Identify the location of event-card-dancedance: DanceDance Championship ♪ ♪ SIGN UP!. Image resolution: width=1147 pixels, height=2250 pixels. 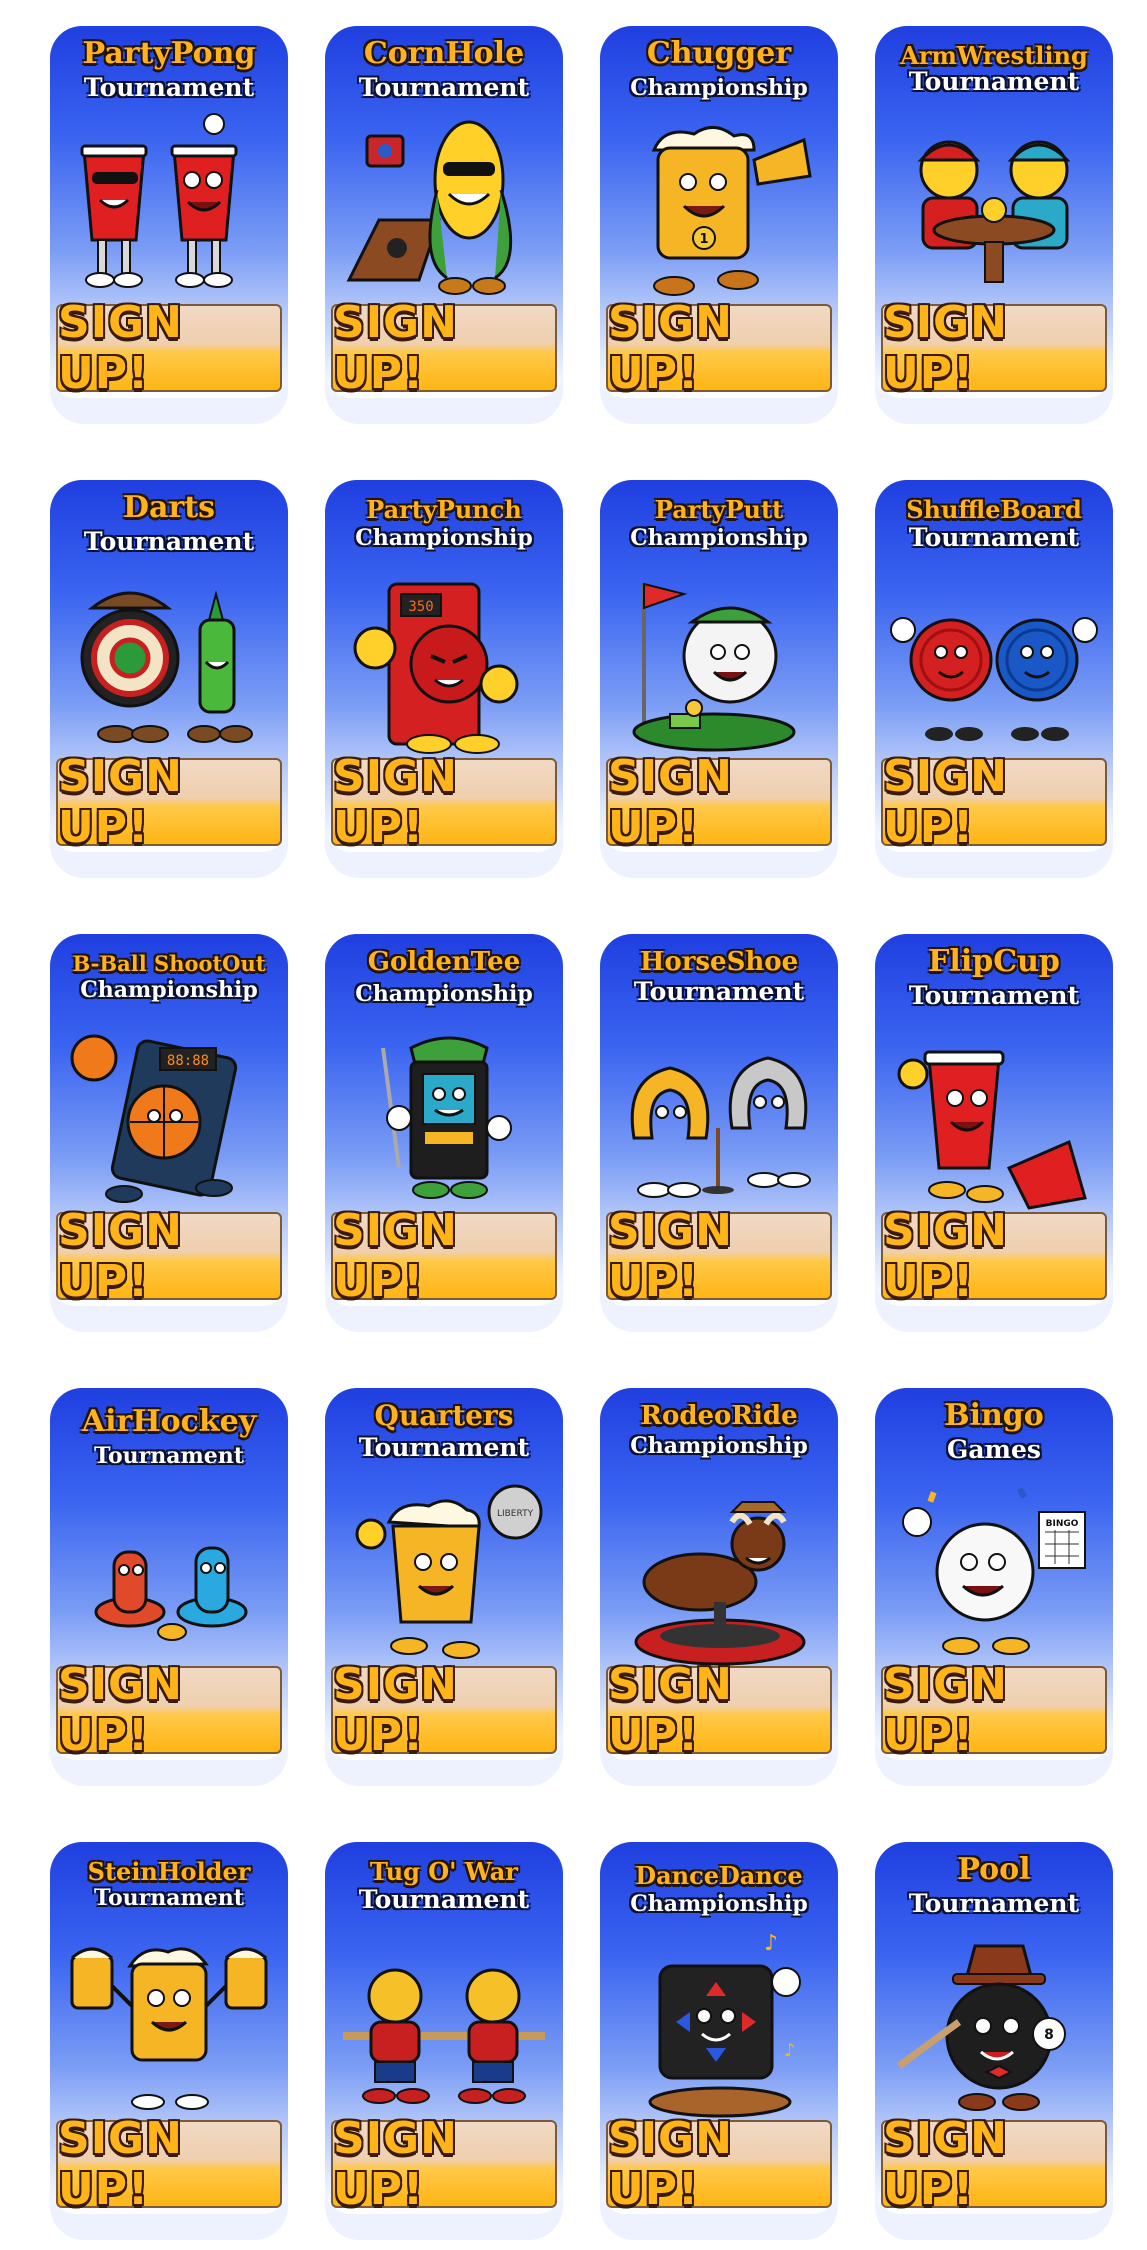
(719, 2041).